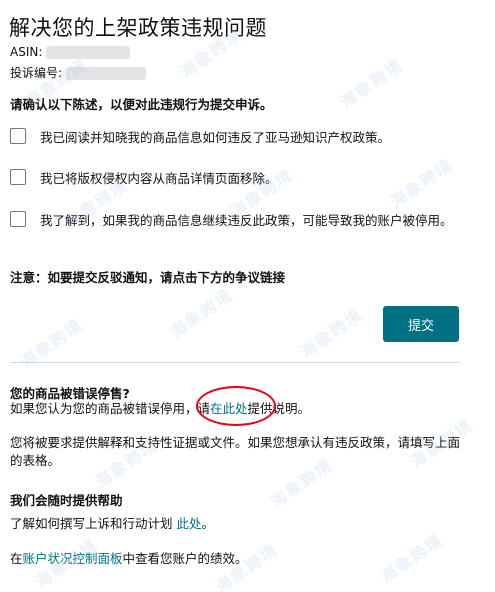 This screenshot has width=495, height=592. I want to click on case-id-redacted, so click(106, 73).